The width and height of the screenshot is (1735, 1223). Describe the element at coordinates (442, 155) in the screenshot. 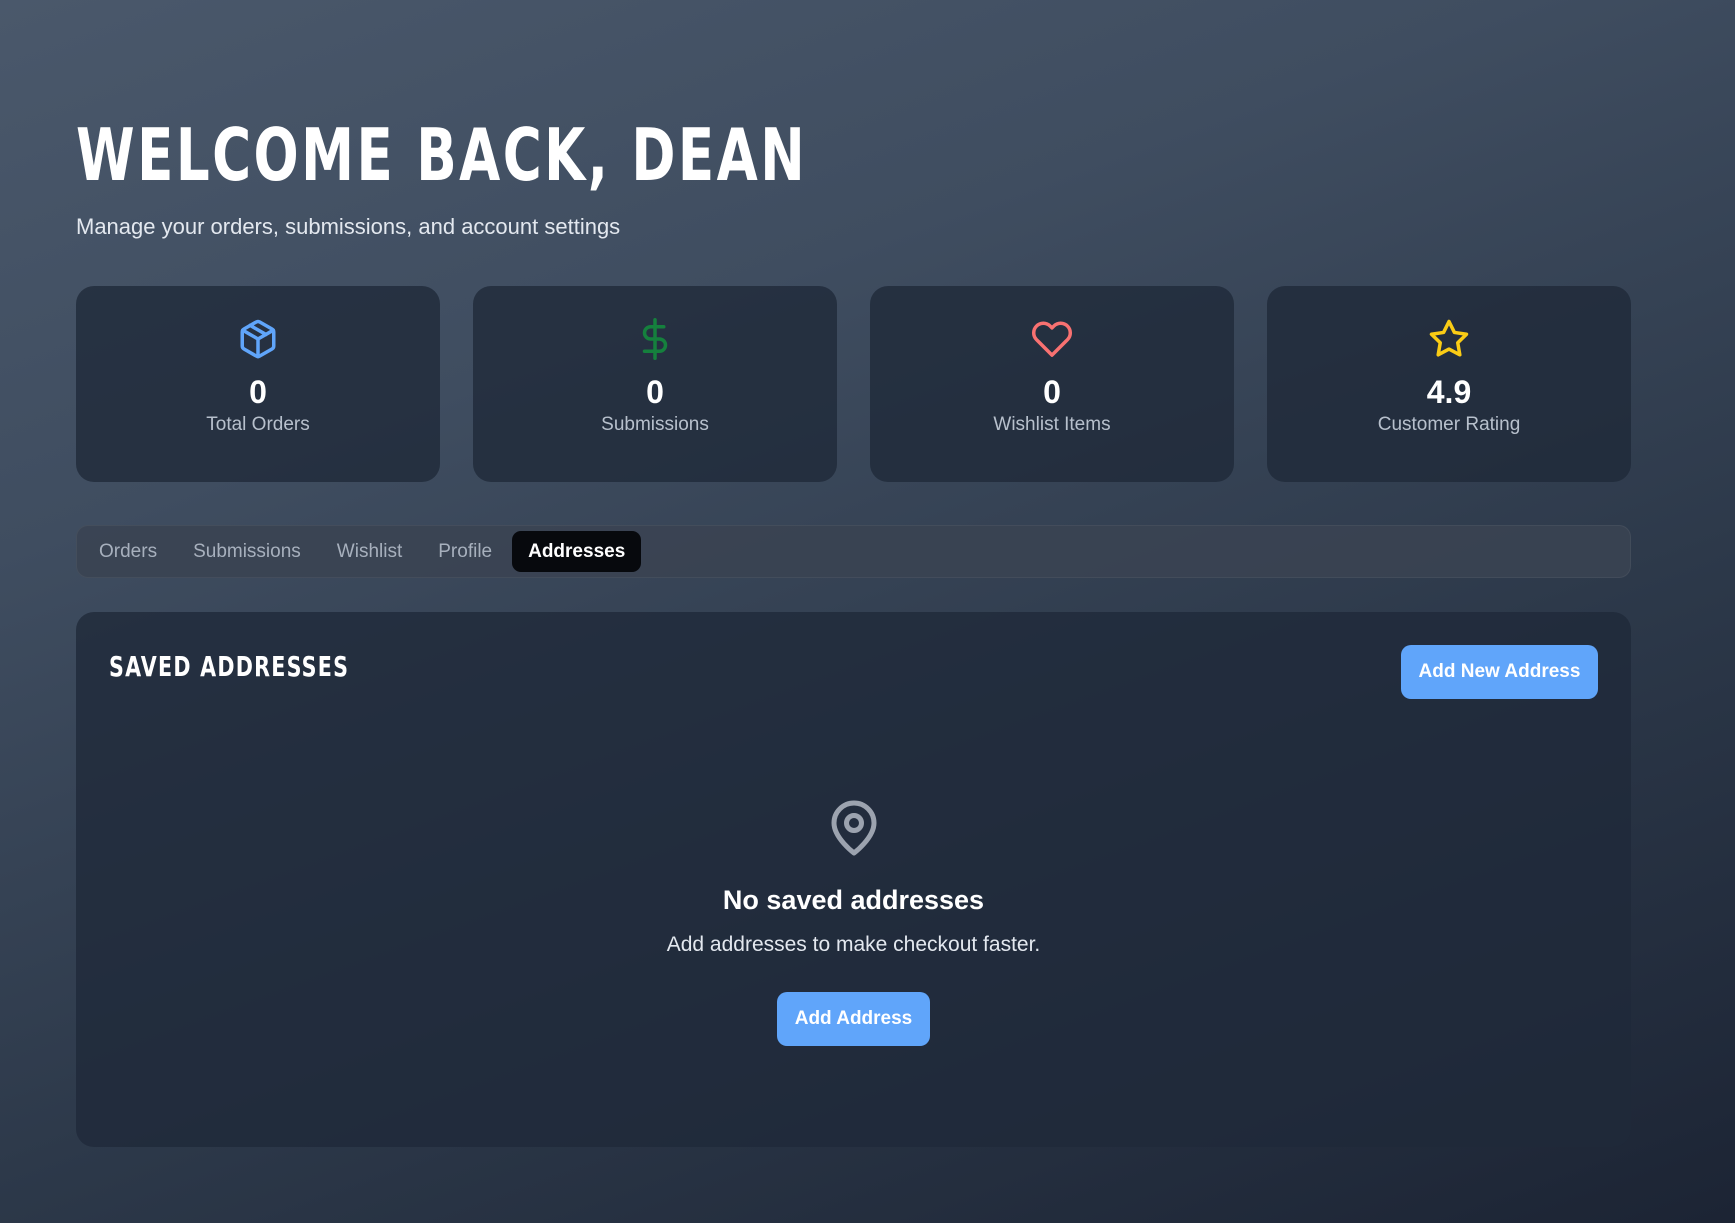

I see `page-title: WELCOME BACK, DEAN` at that location.